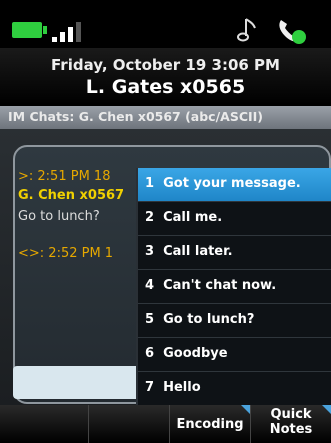 This screenshot has height=443, width=331. I want to click on quick-note-number: 2, so click(150, 217).